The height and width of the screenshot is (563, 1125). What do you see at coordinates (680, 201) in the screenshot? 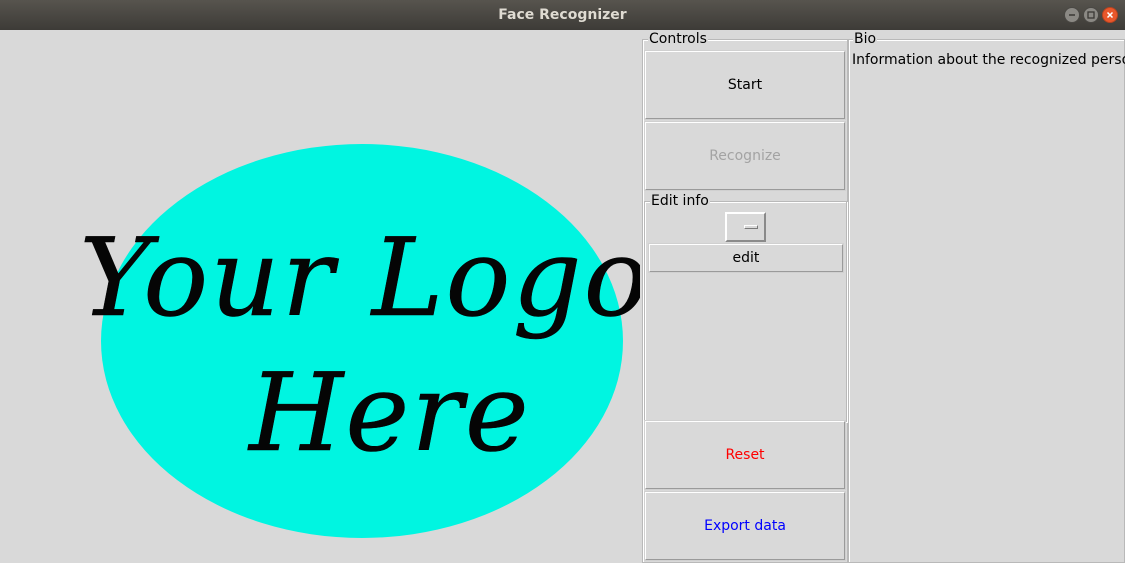
I see `edit-info-group-label: Edit info` at bounding box center [680, 201].